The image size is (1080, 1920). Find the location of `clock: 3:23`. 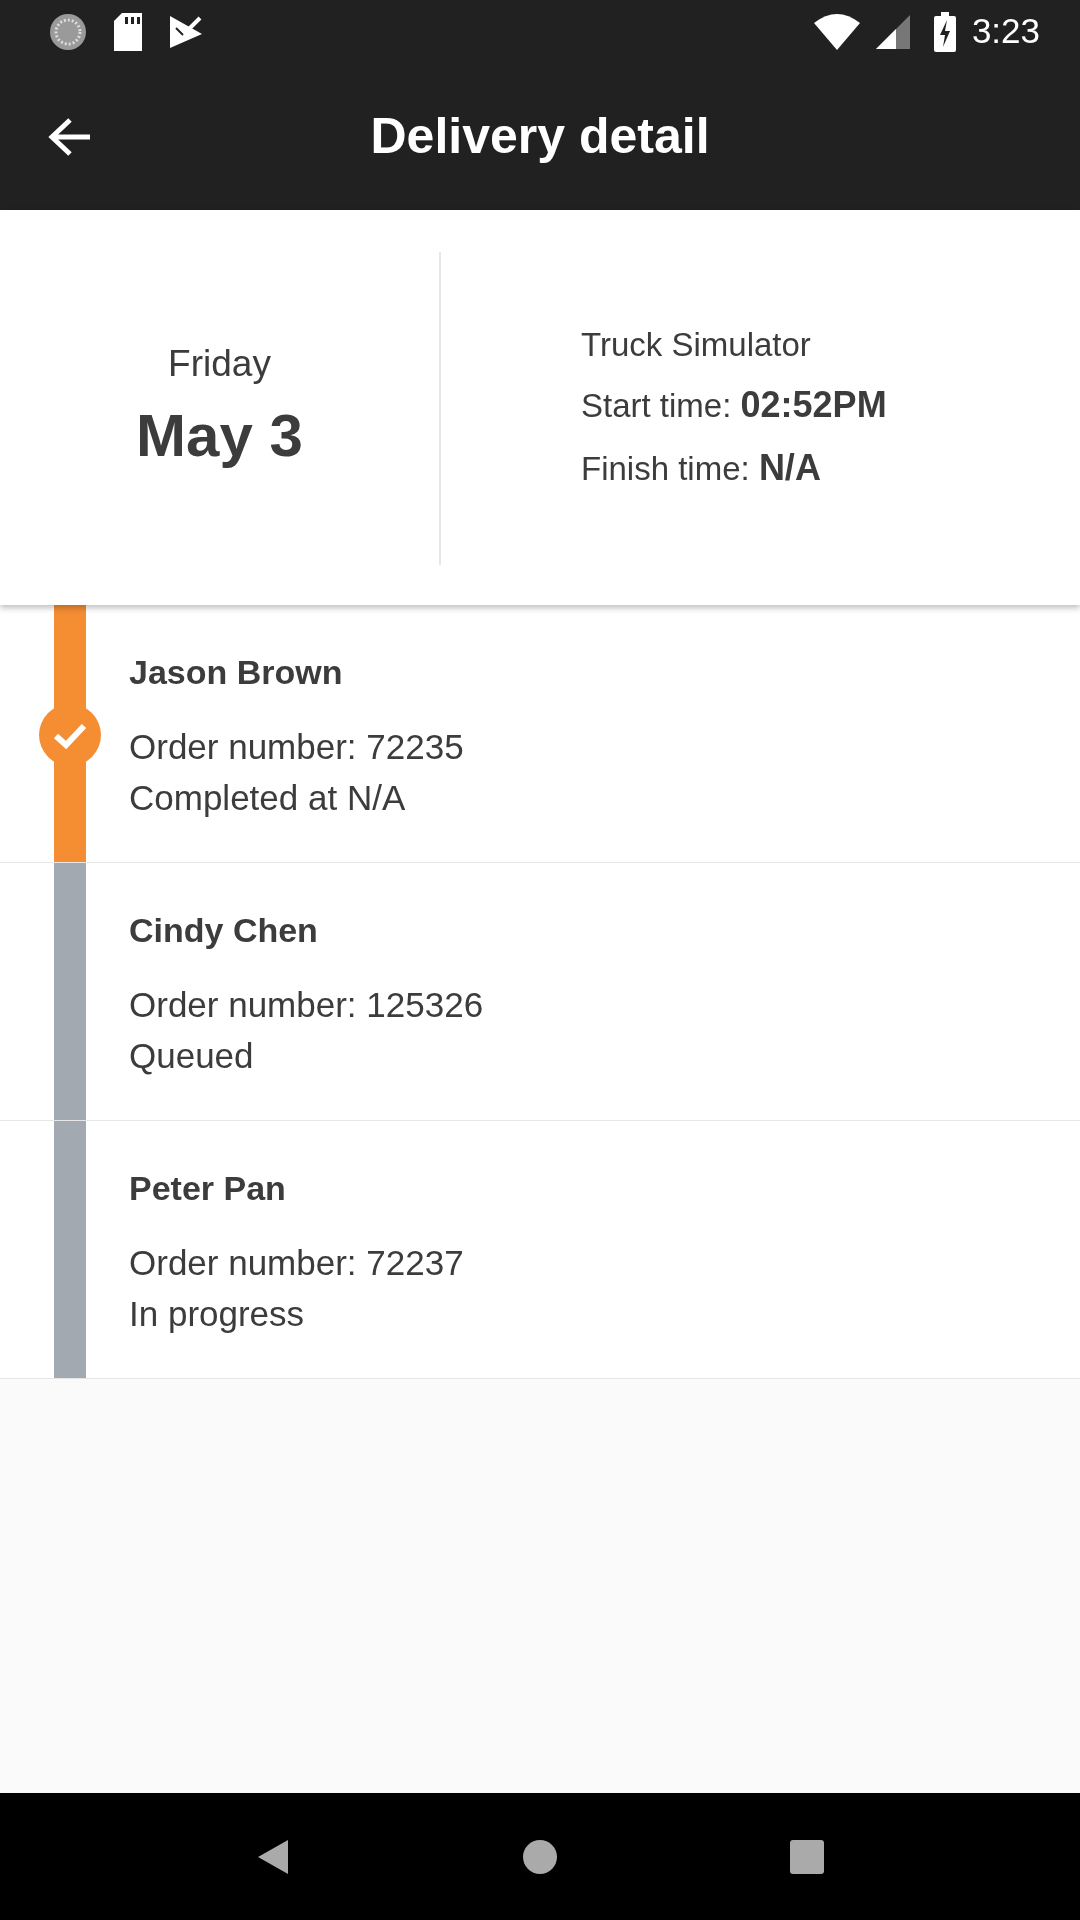

clock: 3:23 is located at coordinates (1005, 31).